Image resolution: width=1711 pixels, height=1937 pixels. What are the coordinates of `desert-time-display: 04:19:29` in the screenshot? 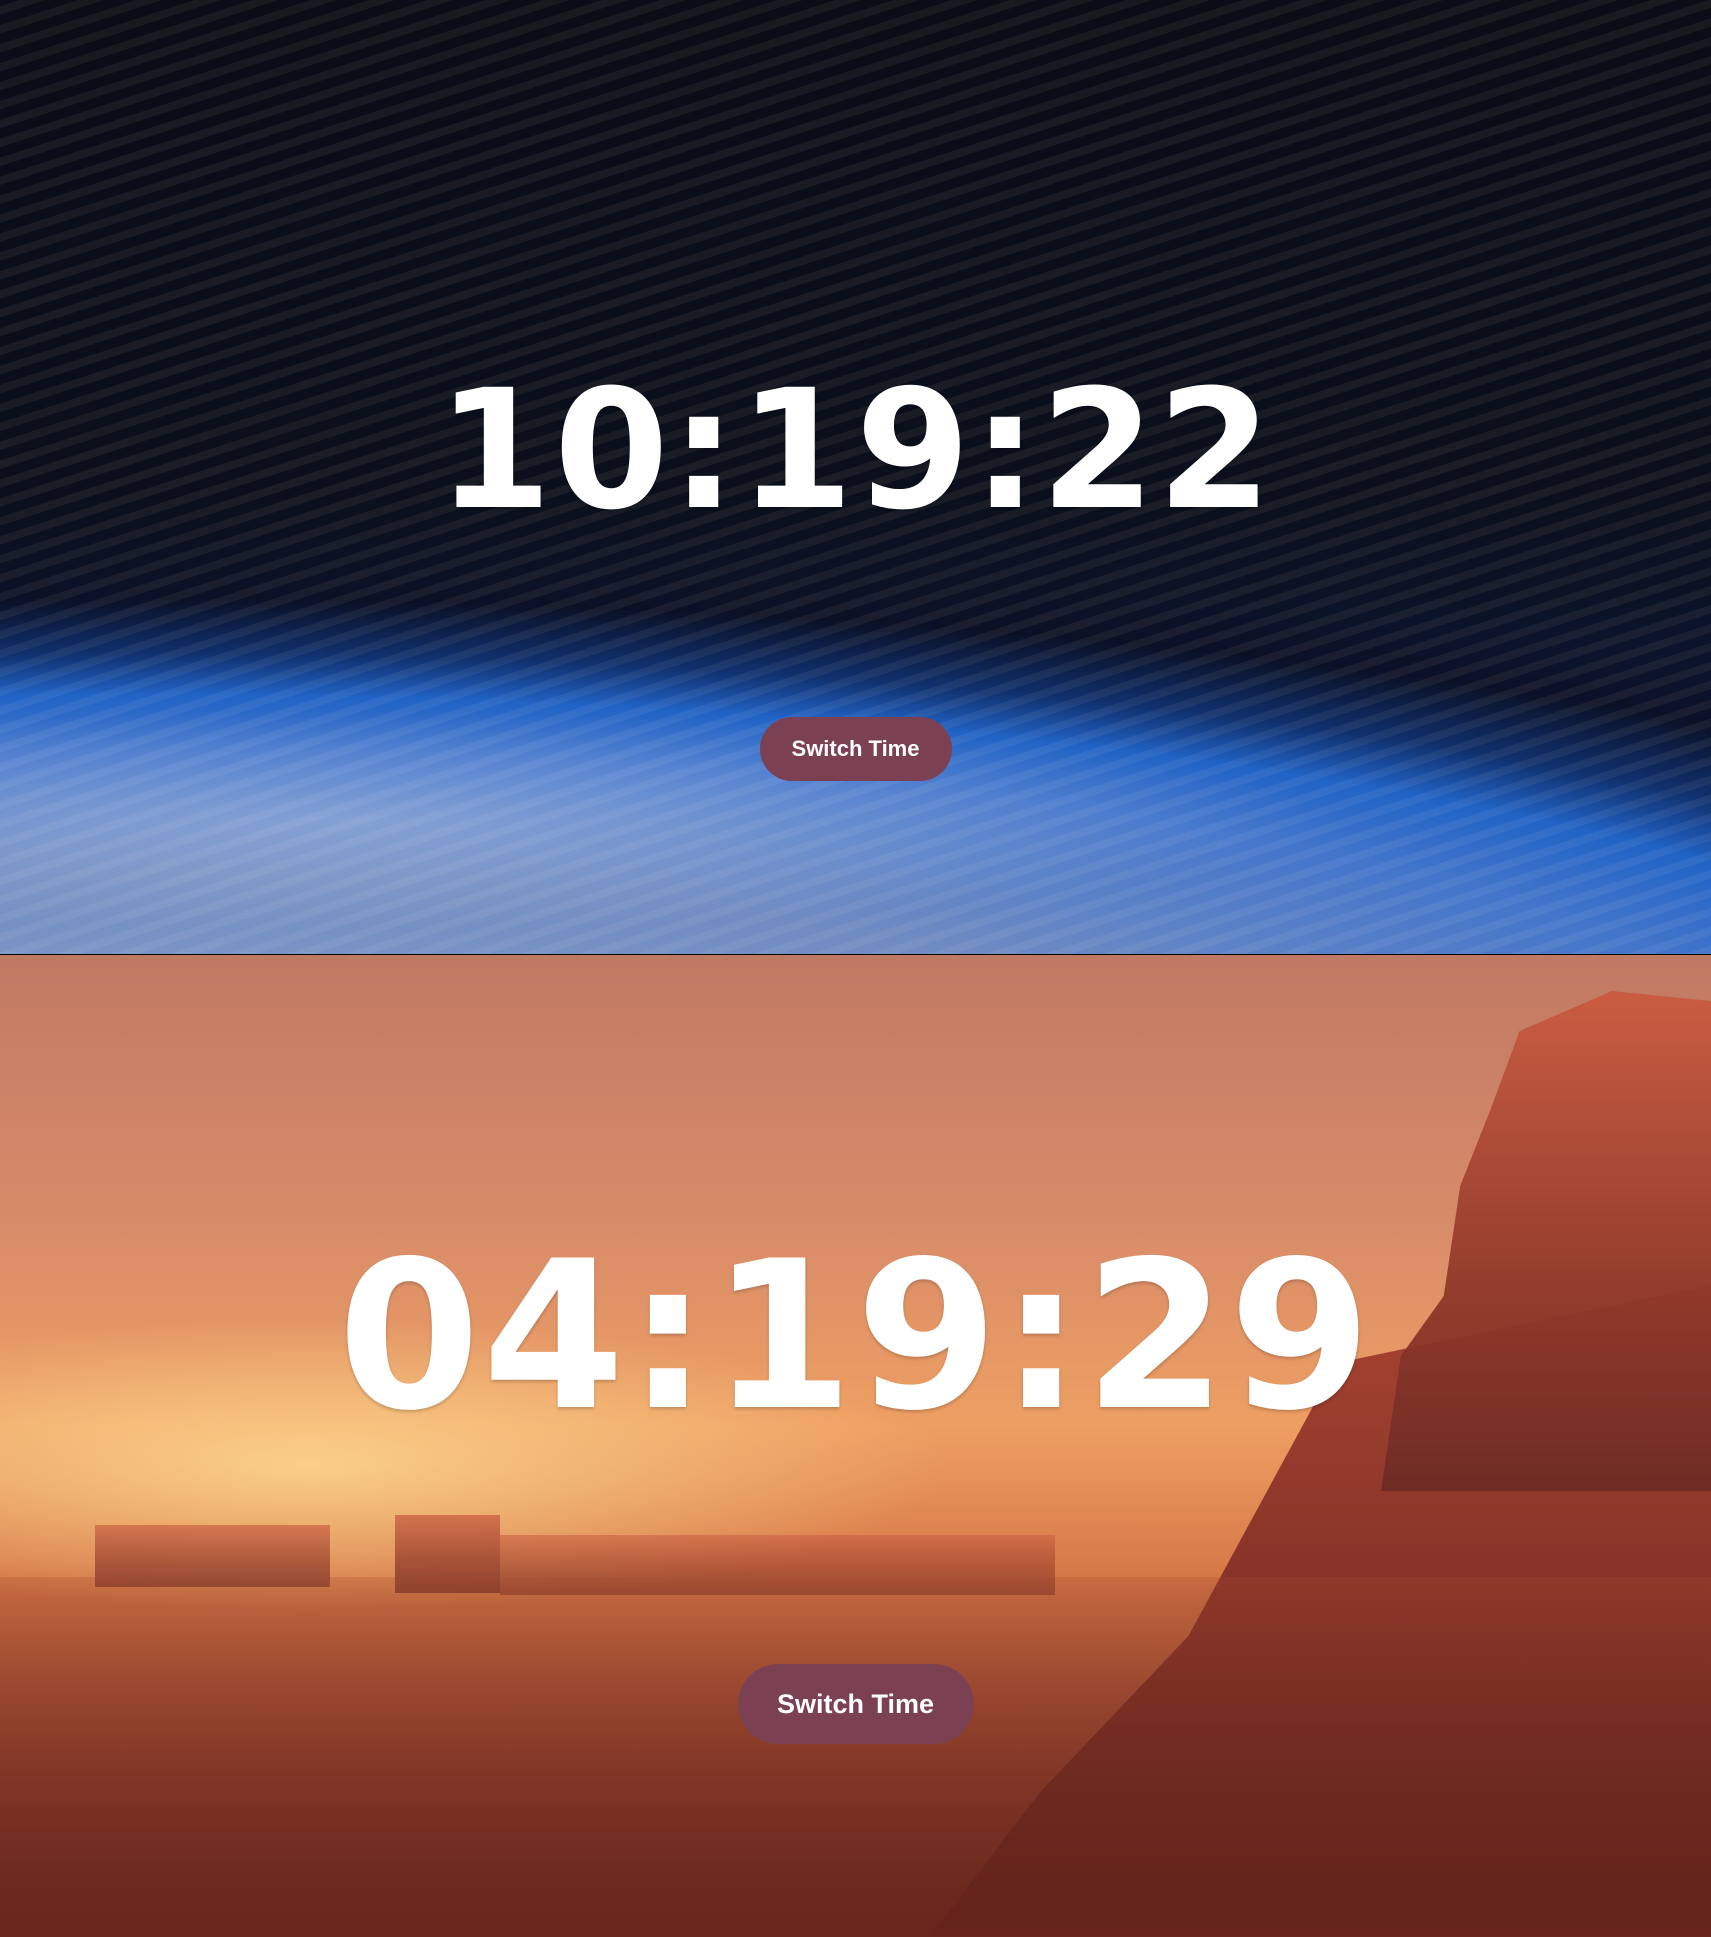 It's located at (855, 1337).